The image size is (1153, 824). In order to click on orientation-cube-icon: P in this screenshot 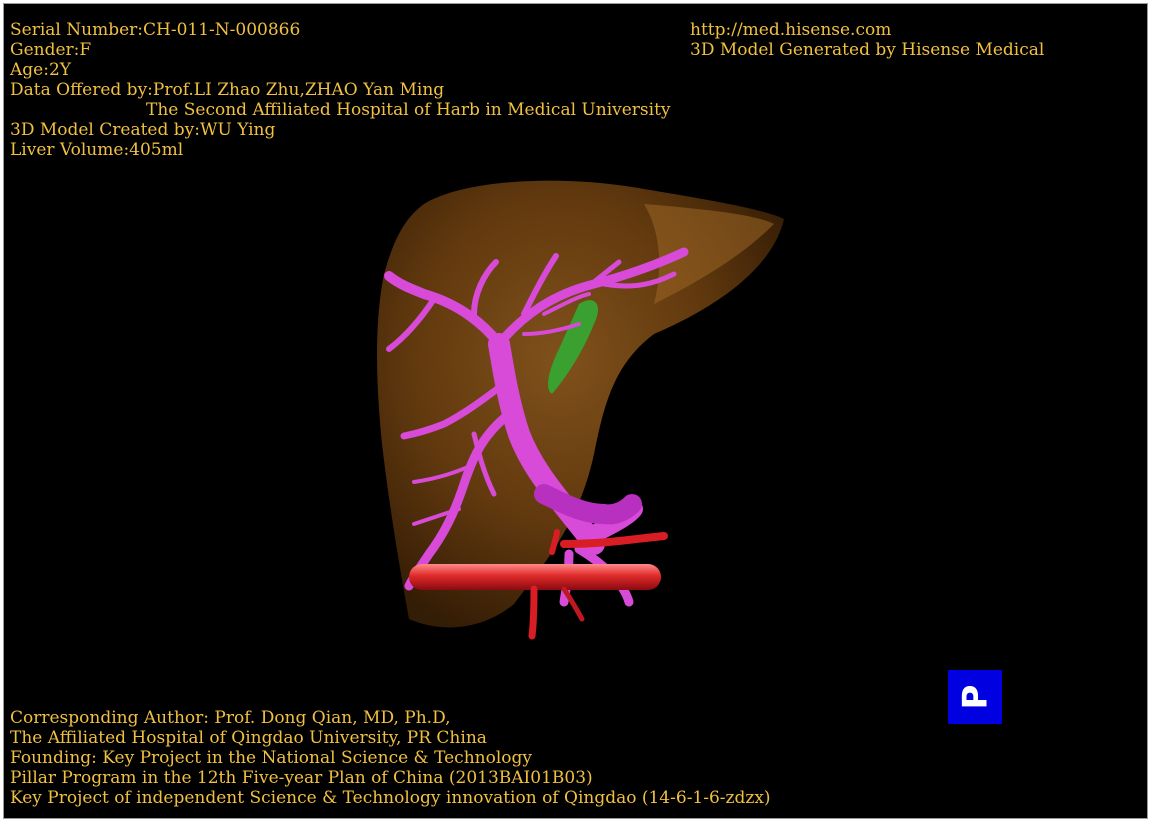, I will do `click(975, 697)`.